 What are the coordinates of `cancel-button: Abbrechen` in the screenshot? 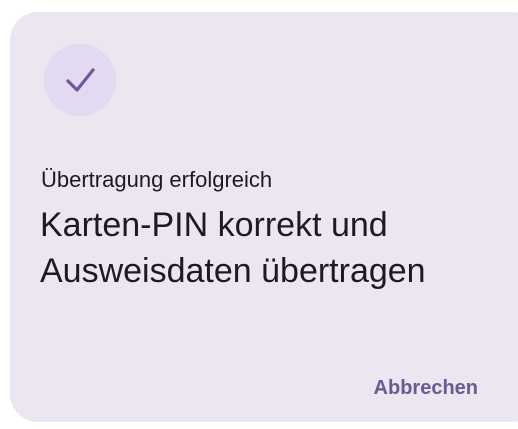 It's located at (417, 388).